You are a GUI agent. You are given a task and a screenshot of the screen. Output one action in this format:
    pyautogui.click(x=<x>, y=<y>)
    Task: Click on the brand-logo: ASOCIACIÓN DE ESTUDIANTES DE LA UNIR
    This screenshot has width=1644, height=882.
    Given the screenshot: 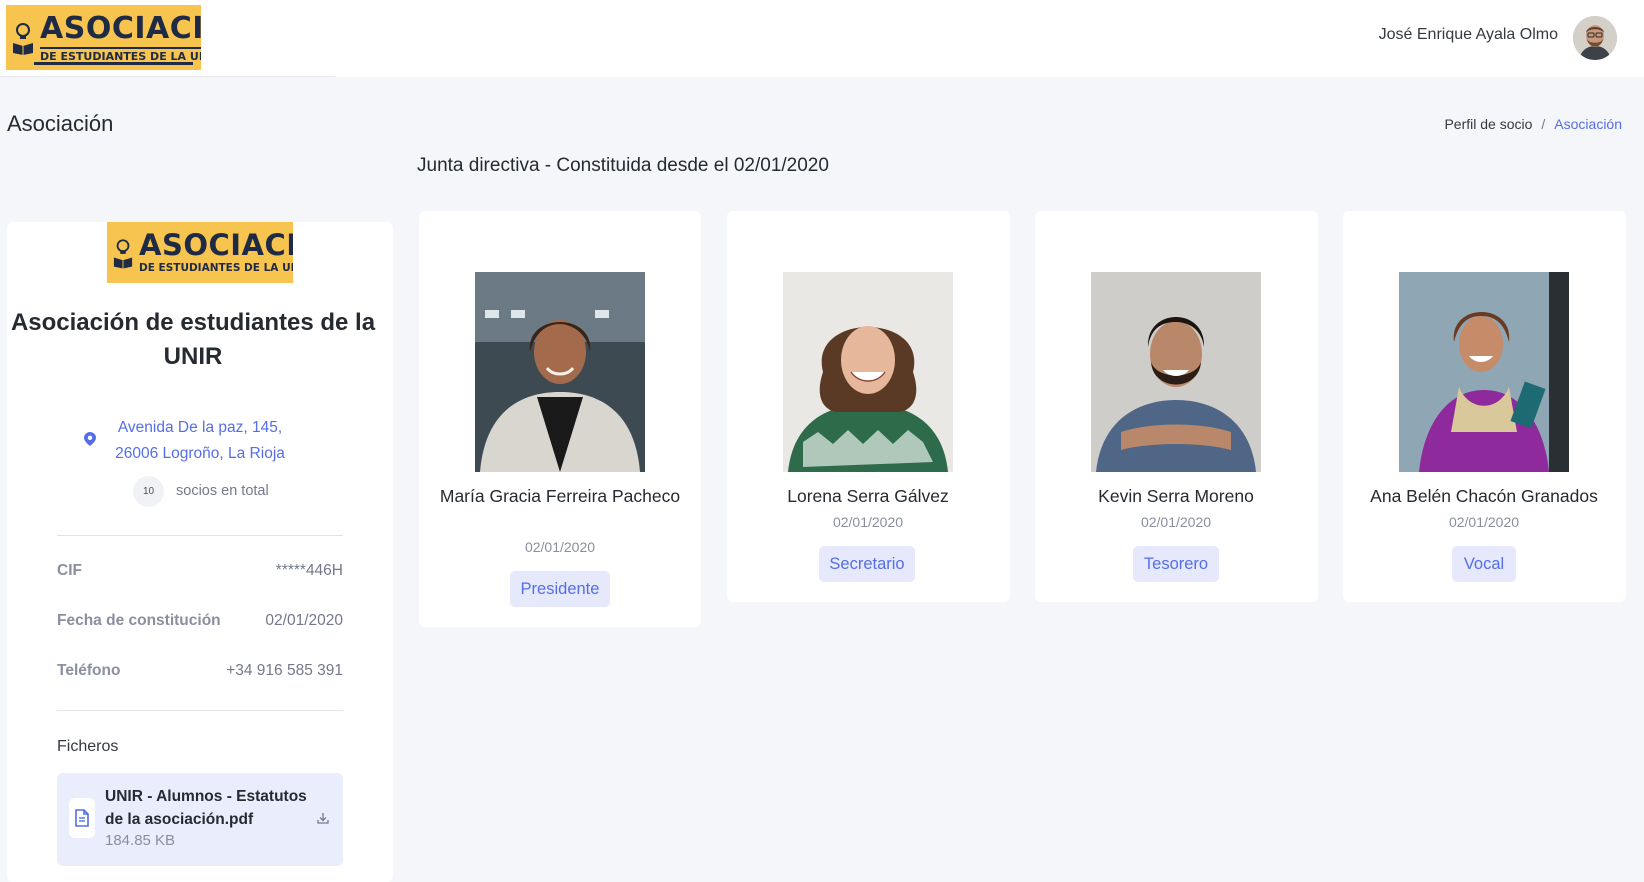 What is the action you would take?
    pyautogui.click(x=103, y=37)
    